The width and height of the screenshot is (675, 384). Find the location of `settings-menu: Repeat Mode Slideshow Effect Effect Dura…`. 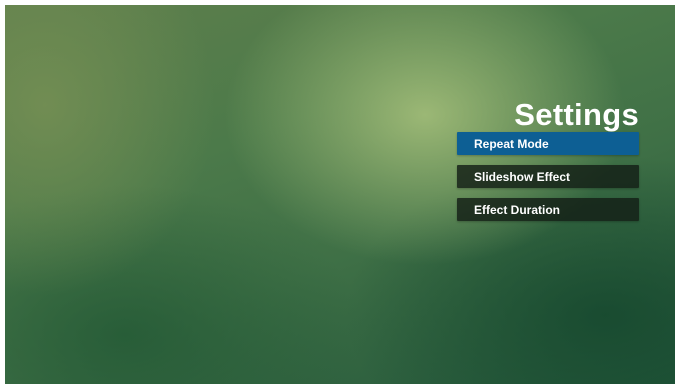

settings-menu: Repeat Mode Slideshow Effect Effect Dura… is located at coordinates (548, 181).